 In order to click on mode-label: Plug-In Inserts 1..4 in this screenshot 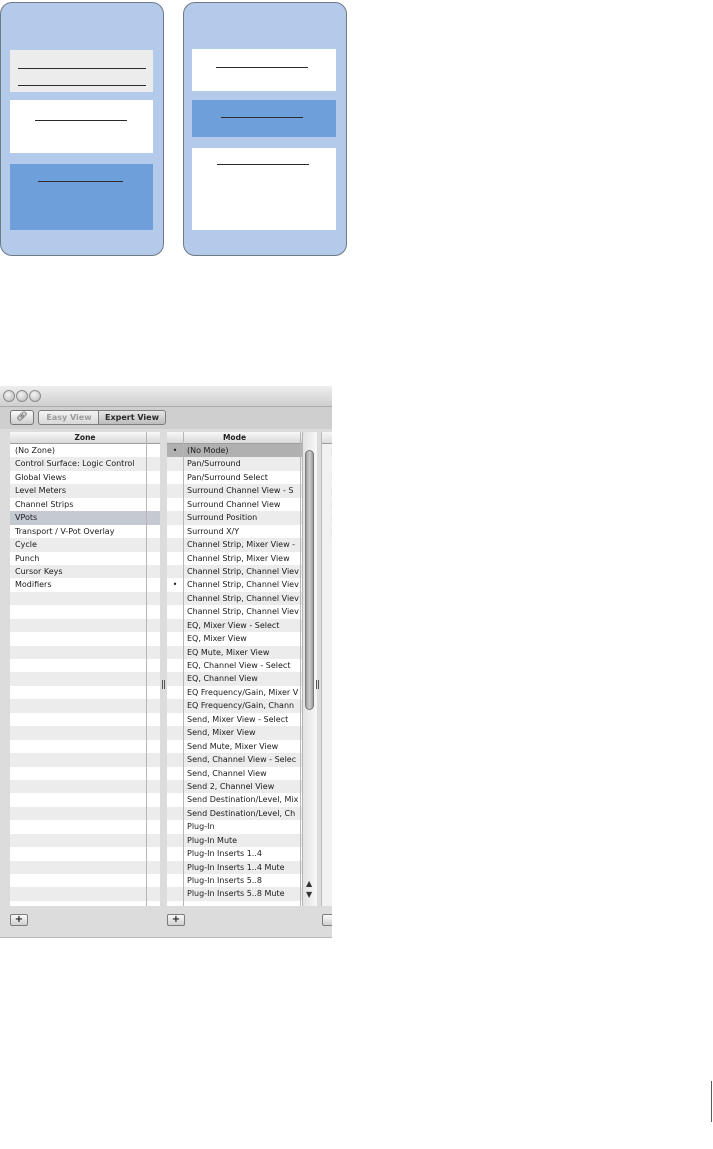, I will do `click(224, 854)`.